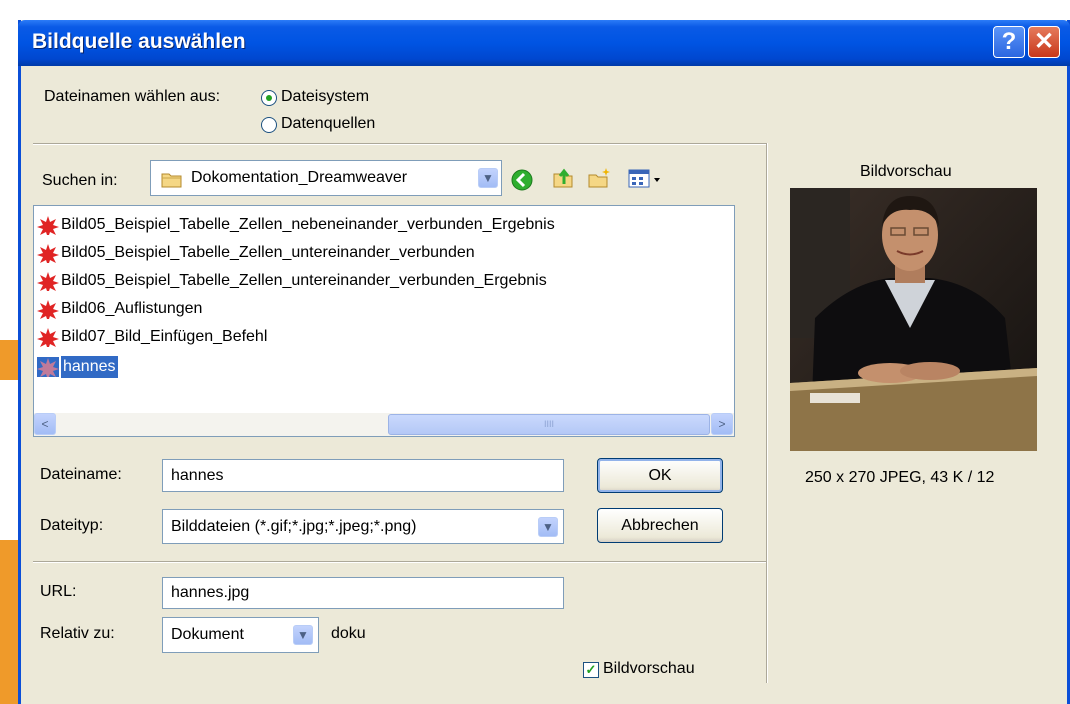 Image resolution: width=1070 pixels, height=704 pixels. Describe the element at coordinates (563, 178) in the screenshot. I see `up-folder-icon` at that location.